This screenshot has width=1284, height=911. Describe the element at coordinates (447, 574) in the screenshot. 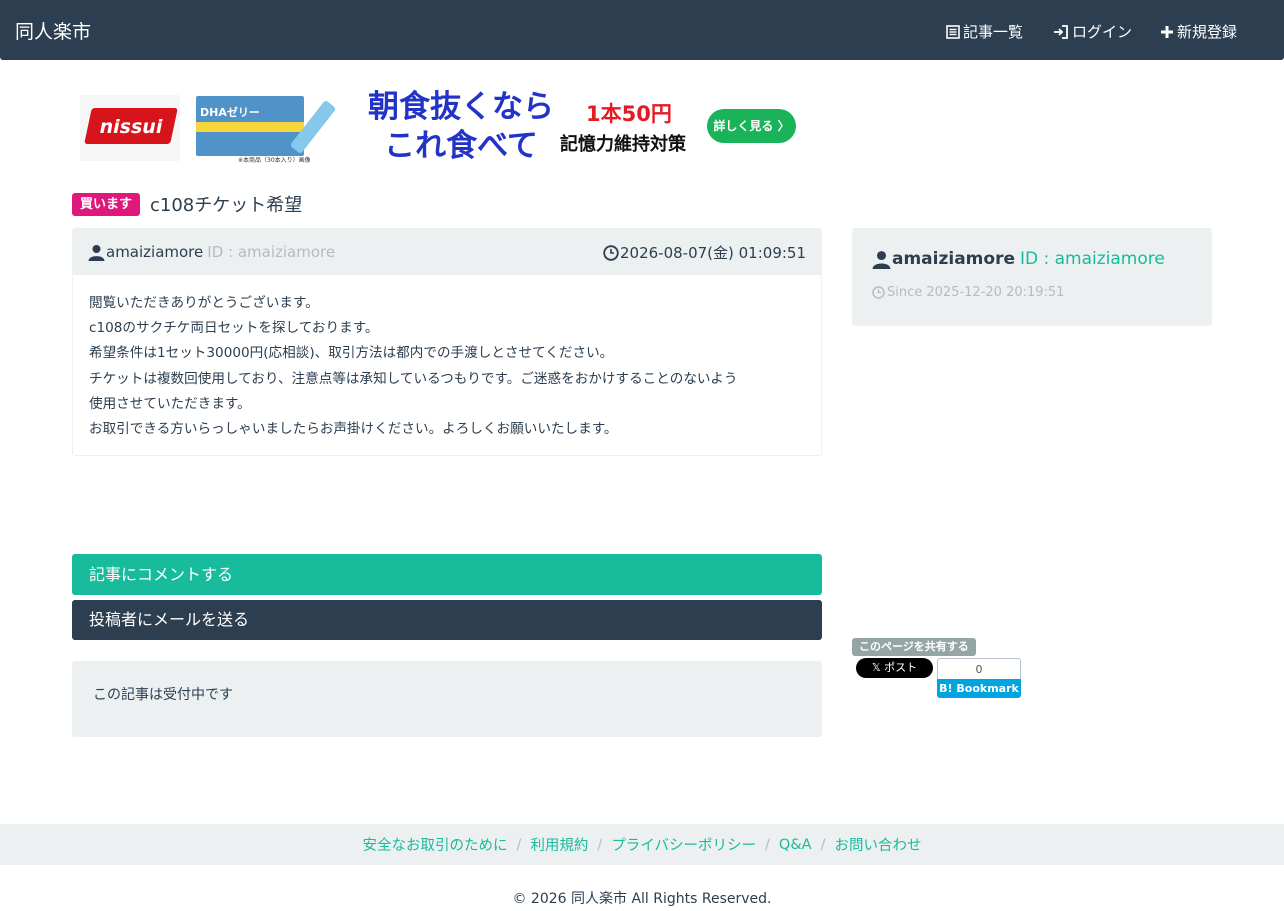

I see `comment-button: 記事にコメントする` at that location.